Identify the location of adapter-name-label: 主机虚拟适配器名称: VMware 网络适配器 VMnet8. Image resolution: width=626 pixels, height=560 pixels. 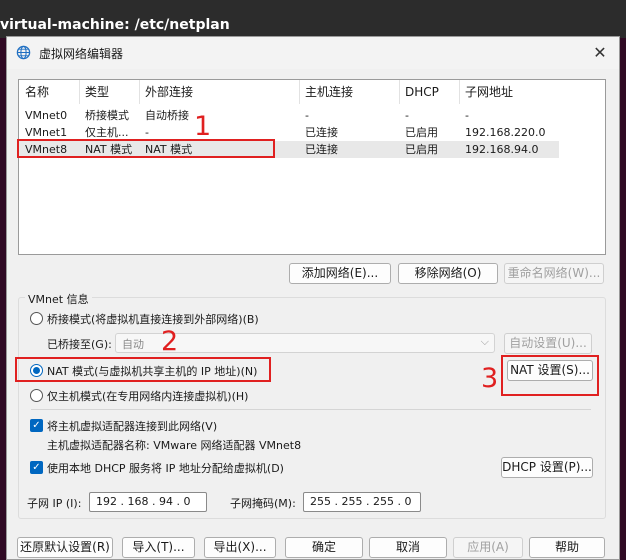
(174, 445).